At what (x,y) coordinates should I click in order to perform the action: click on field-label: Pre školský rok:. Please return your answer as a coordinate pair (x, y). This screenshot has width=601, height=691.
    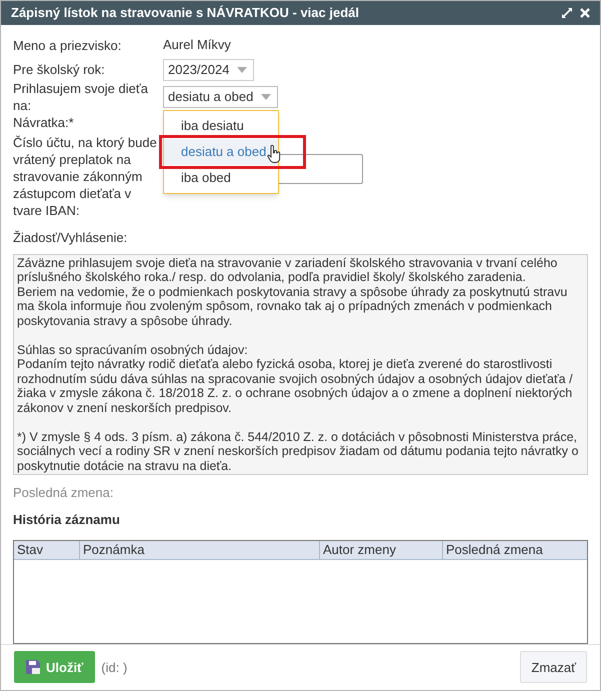
    Looking at the image, I should click on (59, 69).